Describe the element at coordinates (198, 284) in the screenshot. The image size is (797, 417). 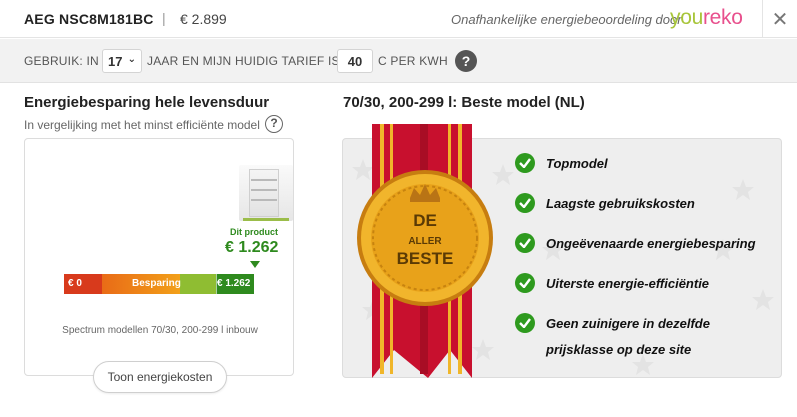
I see `bar-segment-lightgreen` at that location.